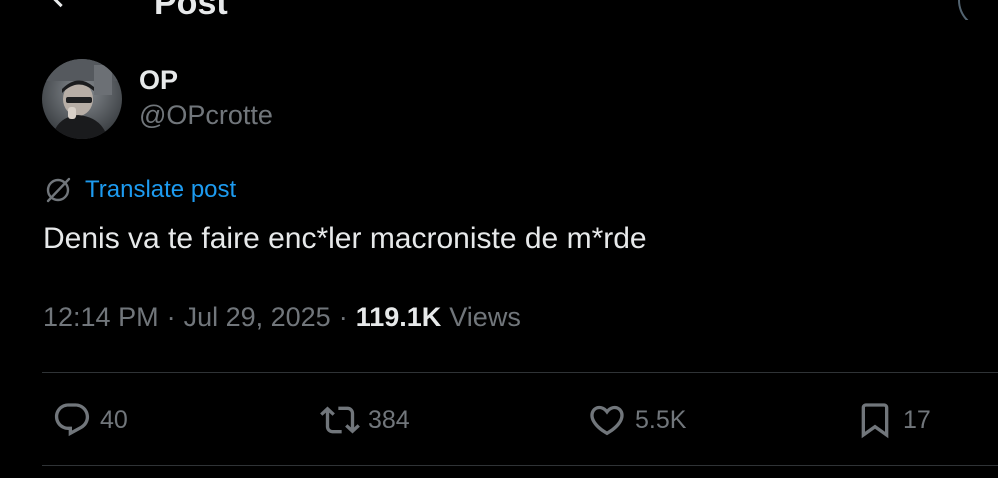 The height and width of the screenshot is (478, 998). Describe the element at coordinates (257, 317) in the screenshot. I see `post-date: Jul 29, 2025` at that location.